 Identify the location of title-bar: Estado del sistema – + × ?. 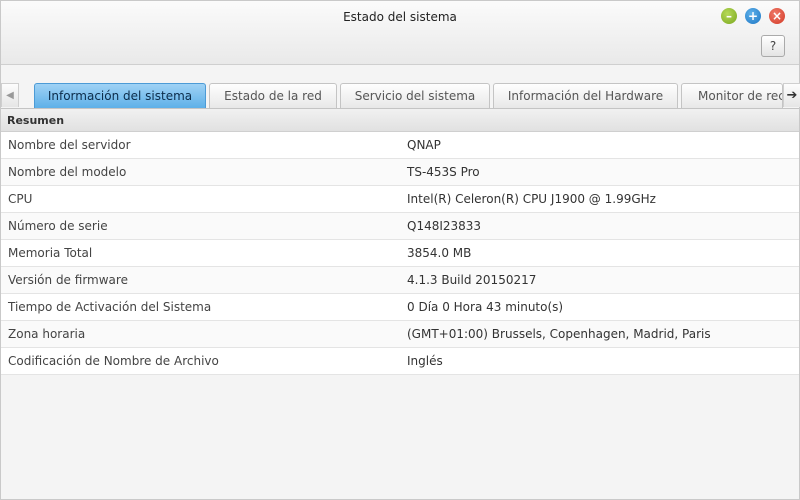
(400, 33).